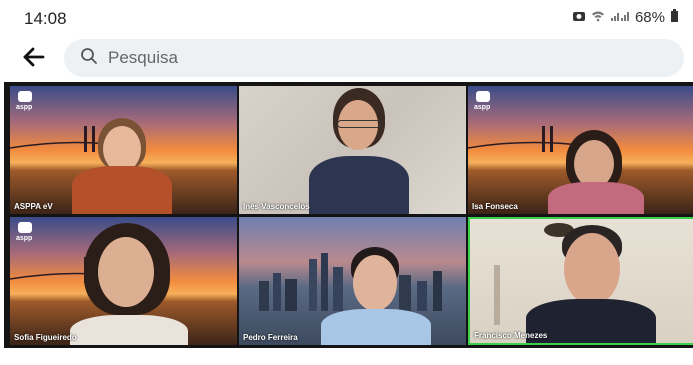  I want to click on search-icon, so click(89, 58).